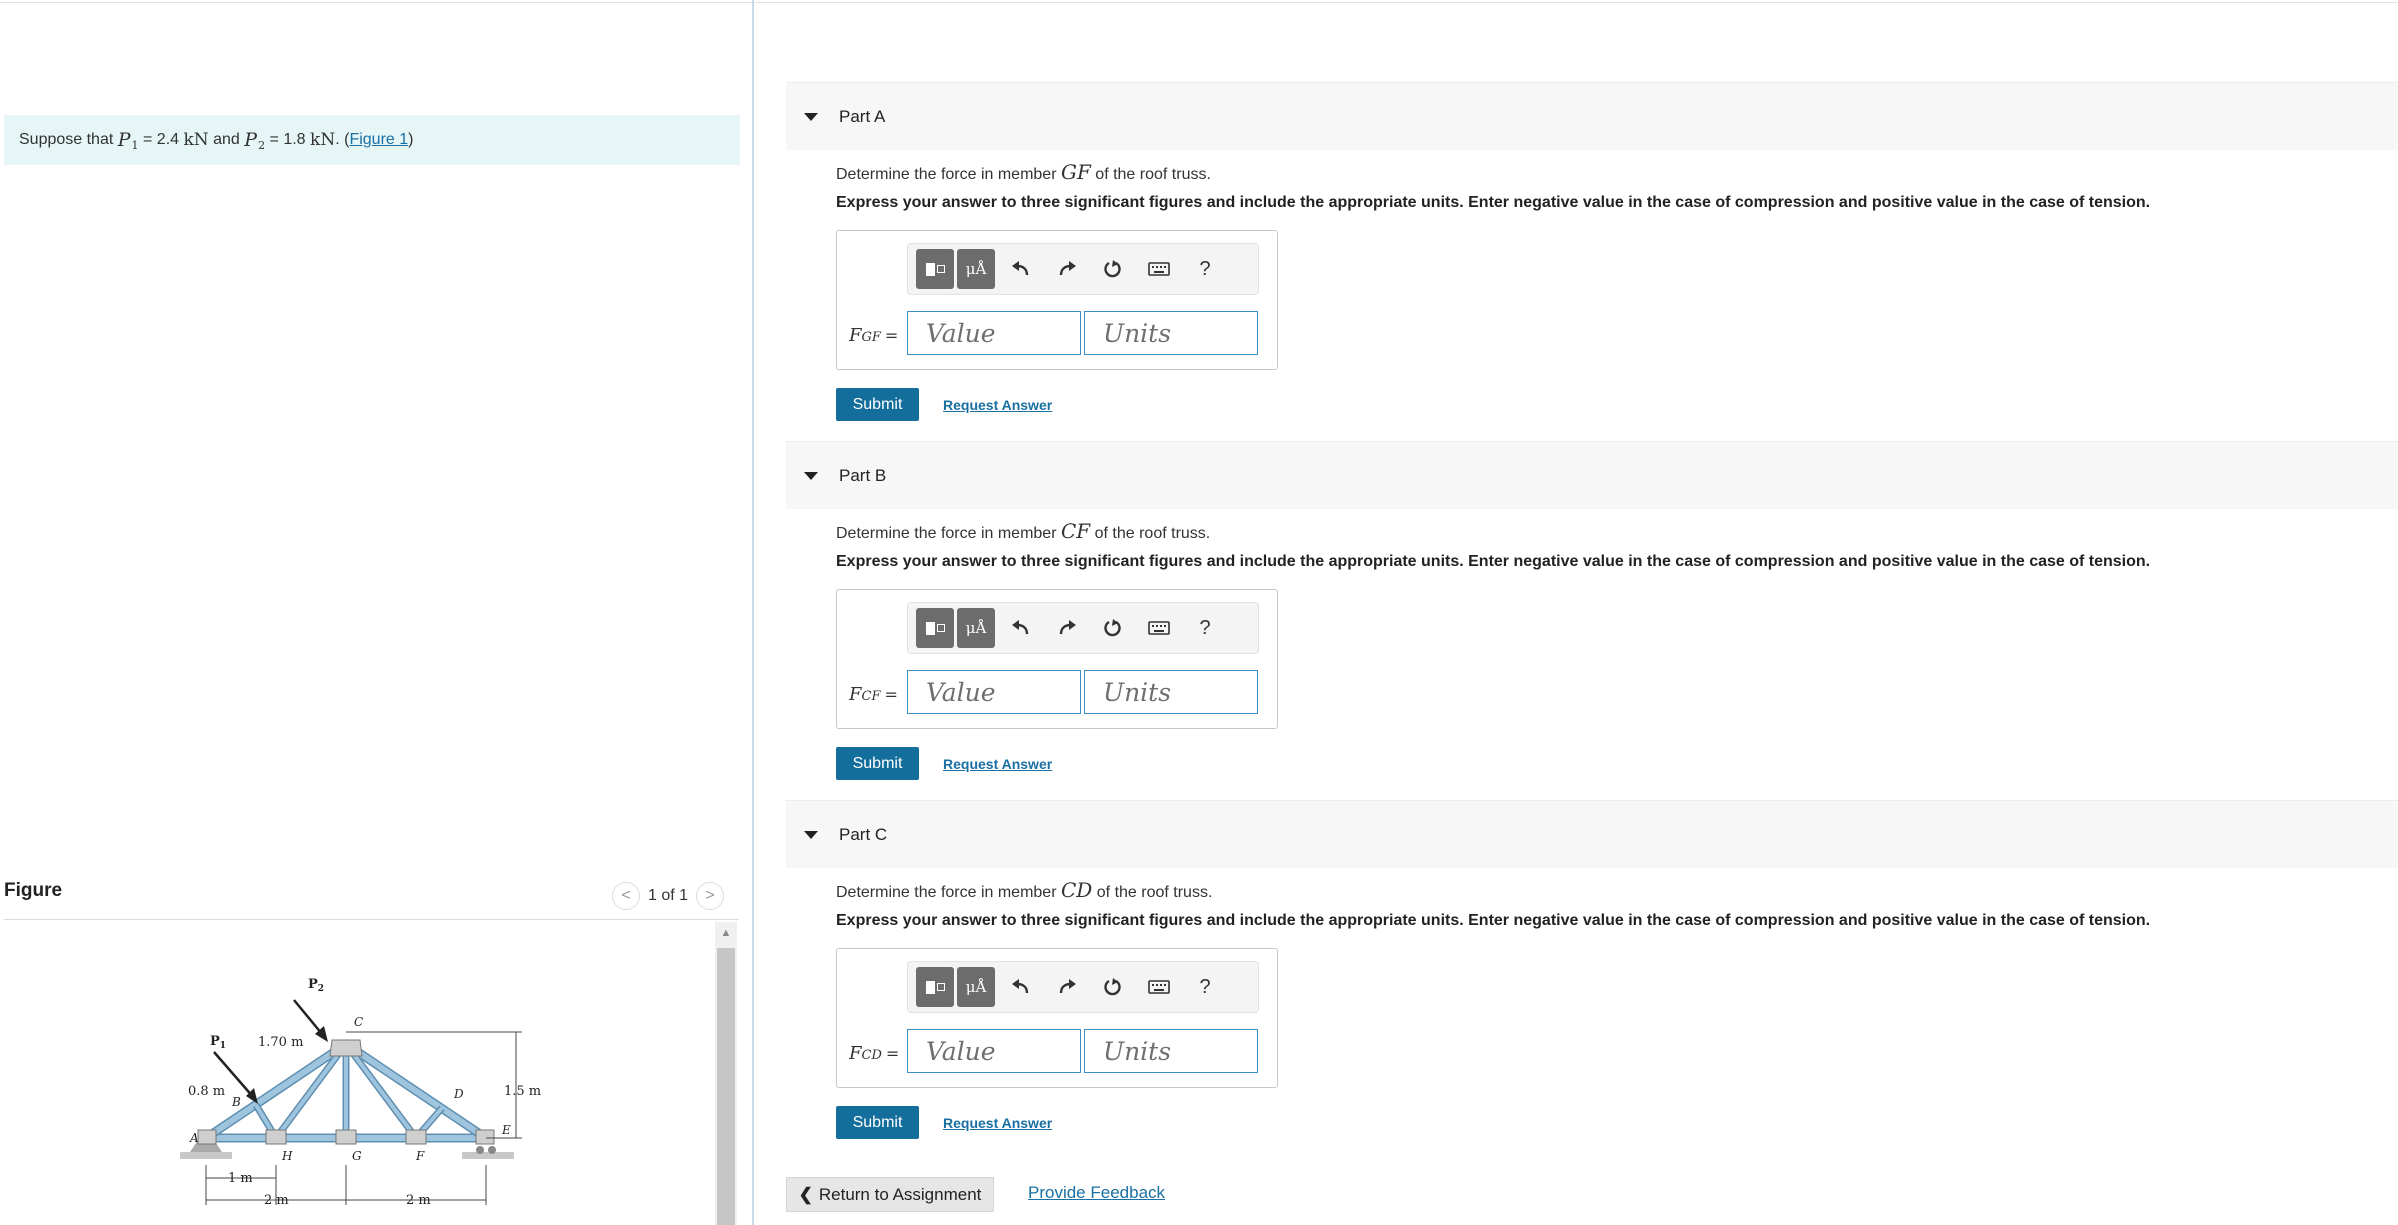  I want to click on part-c-units-input, so click(1171, 1051).